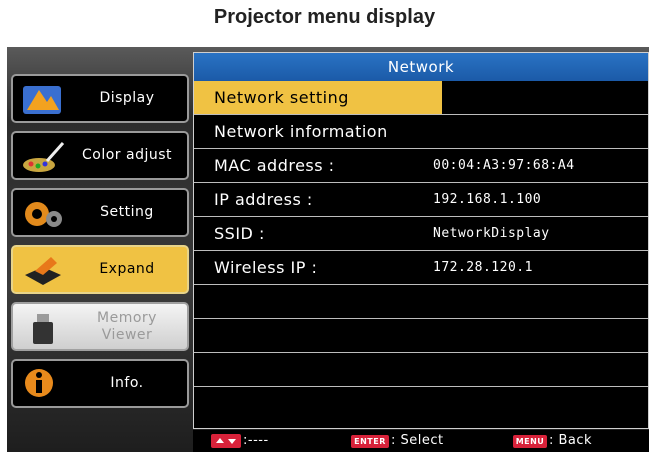 This screenshot has width=649, height=452. I want to click on ssid-value: NetworkDisplay, so click(491, 233).